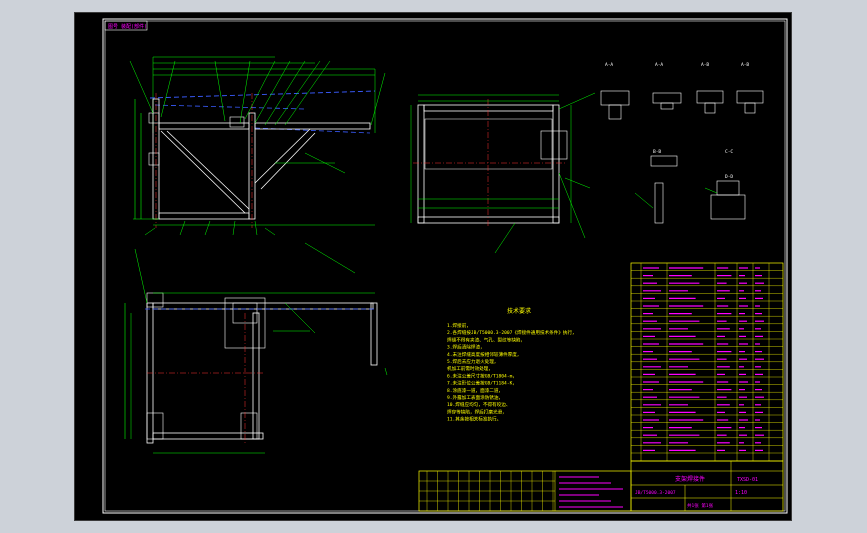  What do you see at coordinates (747, 480) in the screenshot?
I see `drawing-number: TXSD-01` at bounding box center [747, 480].